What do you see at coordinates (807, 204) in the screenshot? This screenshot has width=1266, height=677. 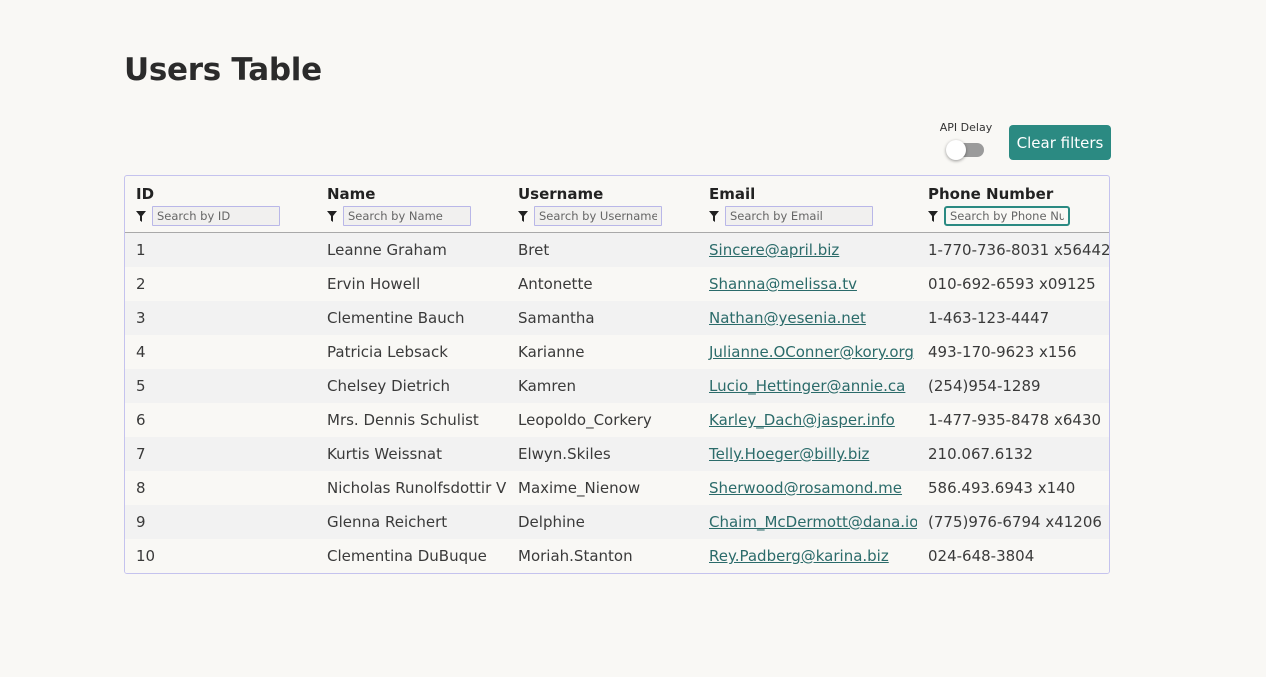 I see `column-header-email: Email` at bounding box center [807, 204].